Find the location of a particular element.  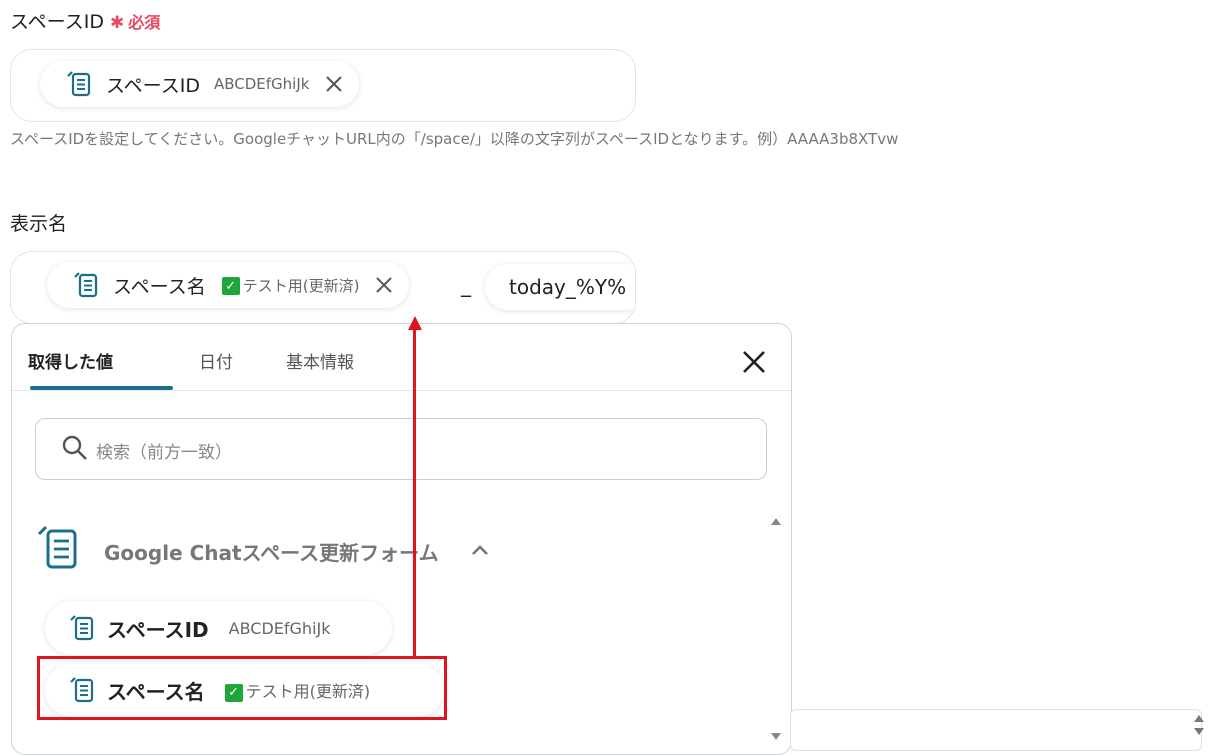

check-mark-icon: ✓ is located at coordinates (230, 286).